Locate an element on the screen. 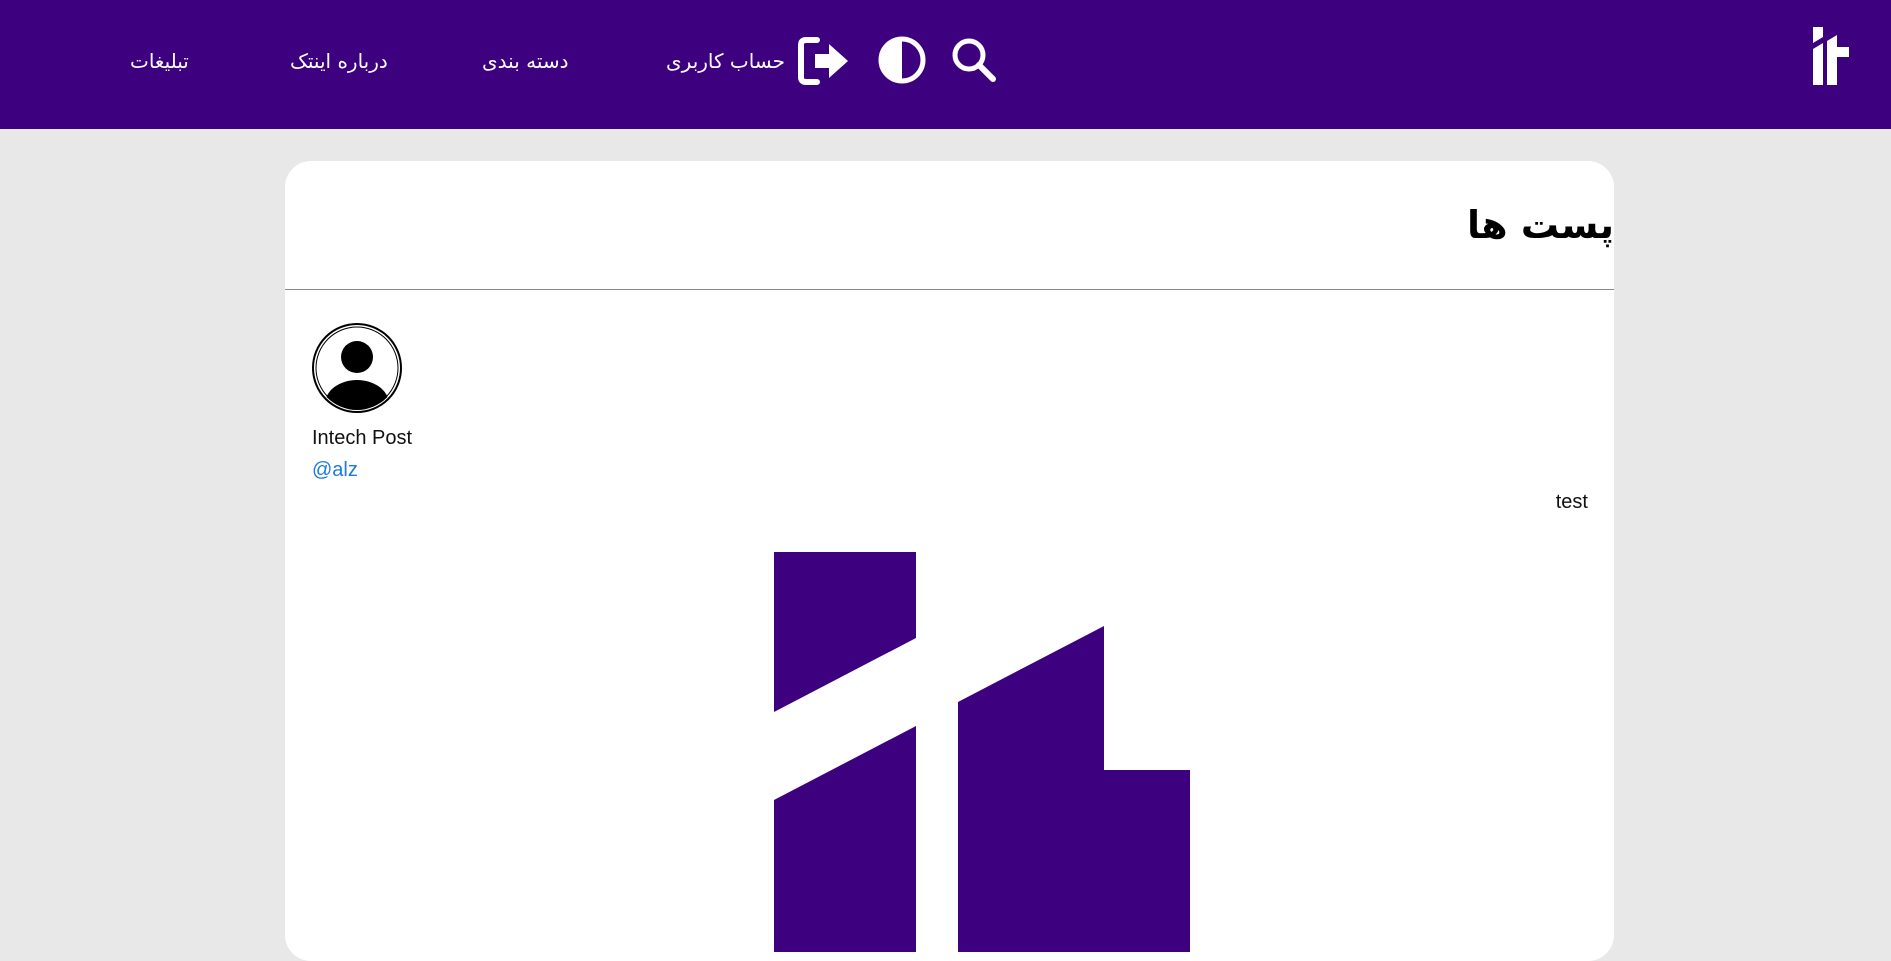 The width and height of the screenshot is (1891, 961). nav-link-about: درباره اینتک is located at coordinates (339, 61).